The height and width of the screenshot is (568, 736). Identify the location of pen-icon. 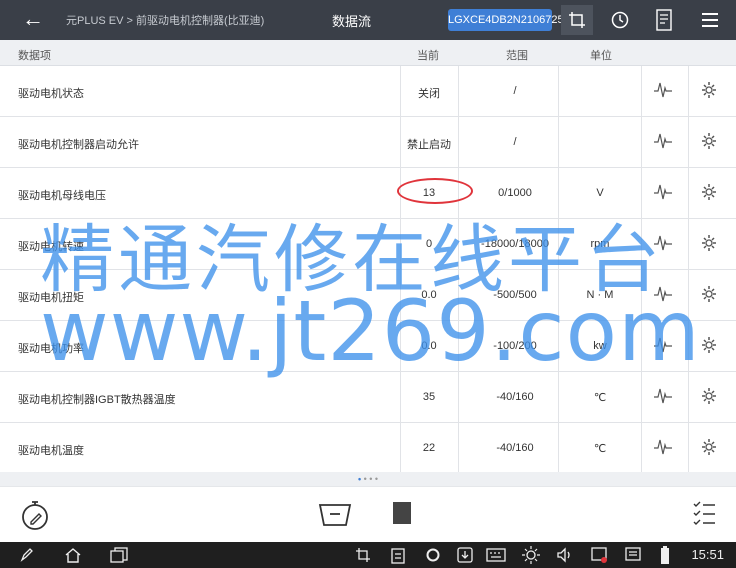
(27, 555).